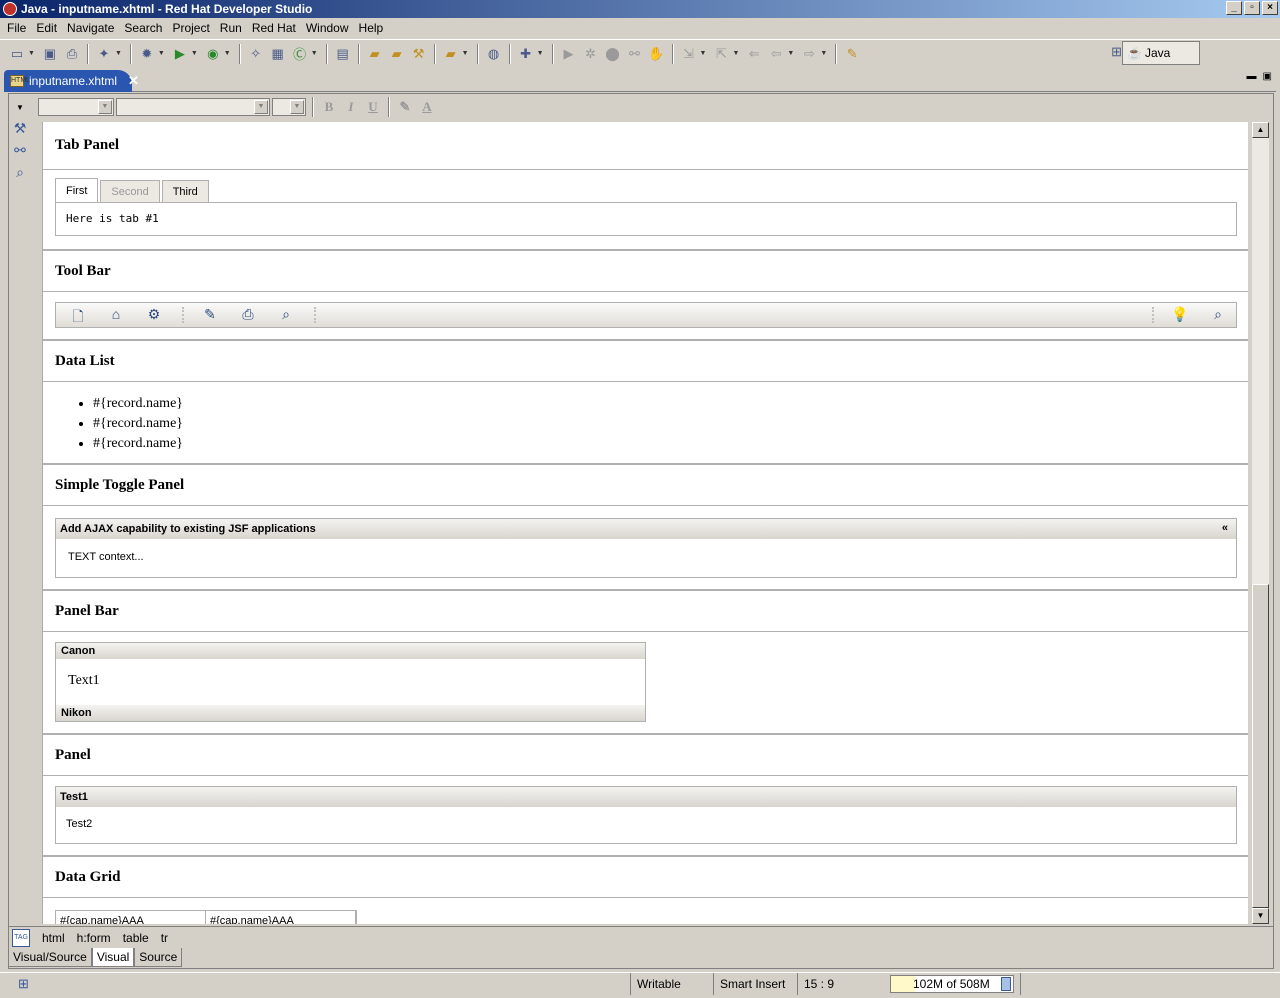 Image resolution: width=1280 pixels, height=998 pixels. I want to click on open-file-dropdown-icon: ▼, so click(465, 53).